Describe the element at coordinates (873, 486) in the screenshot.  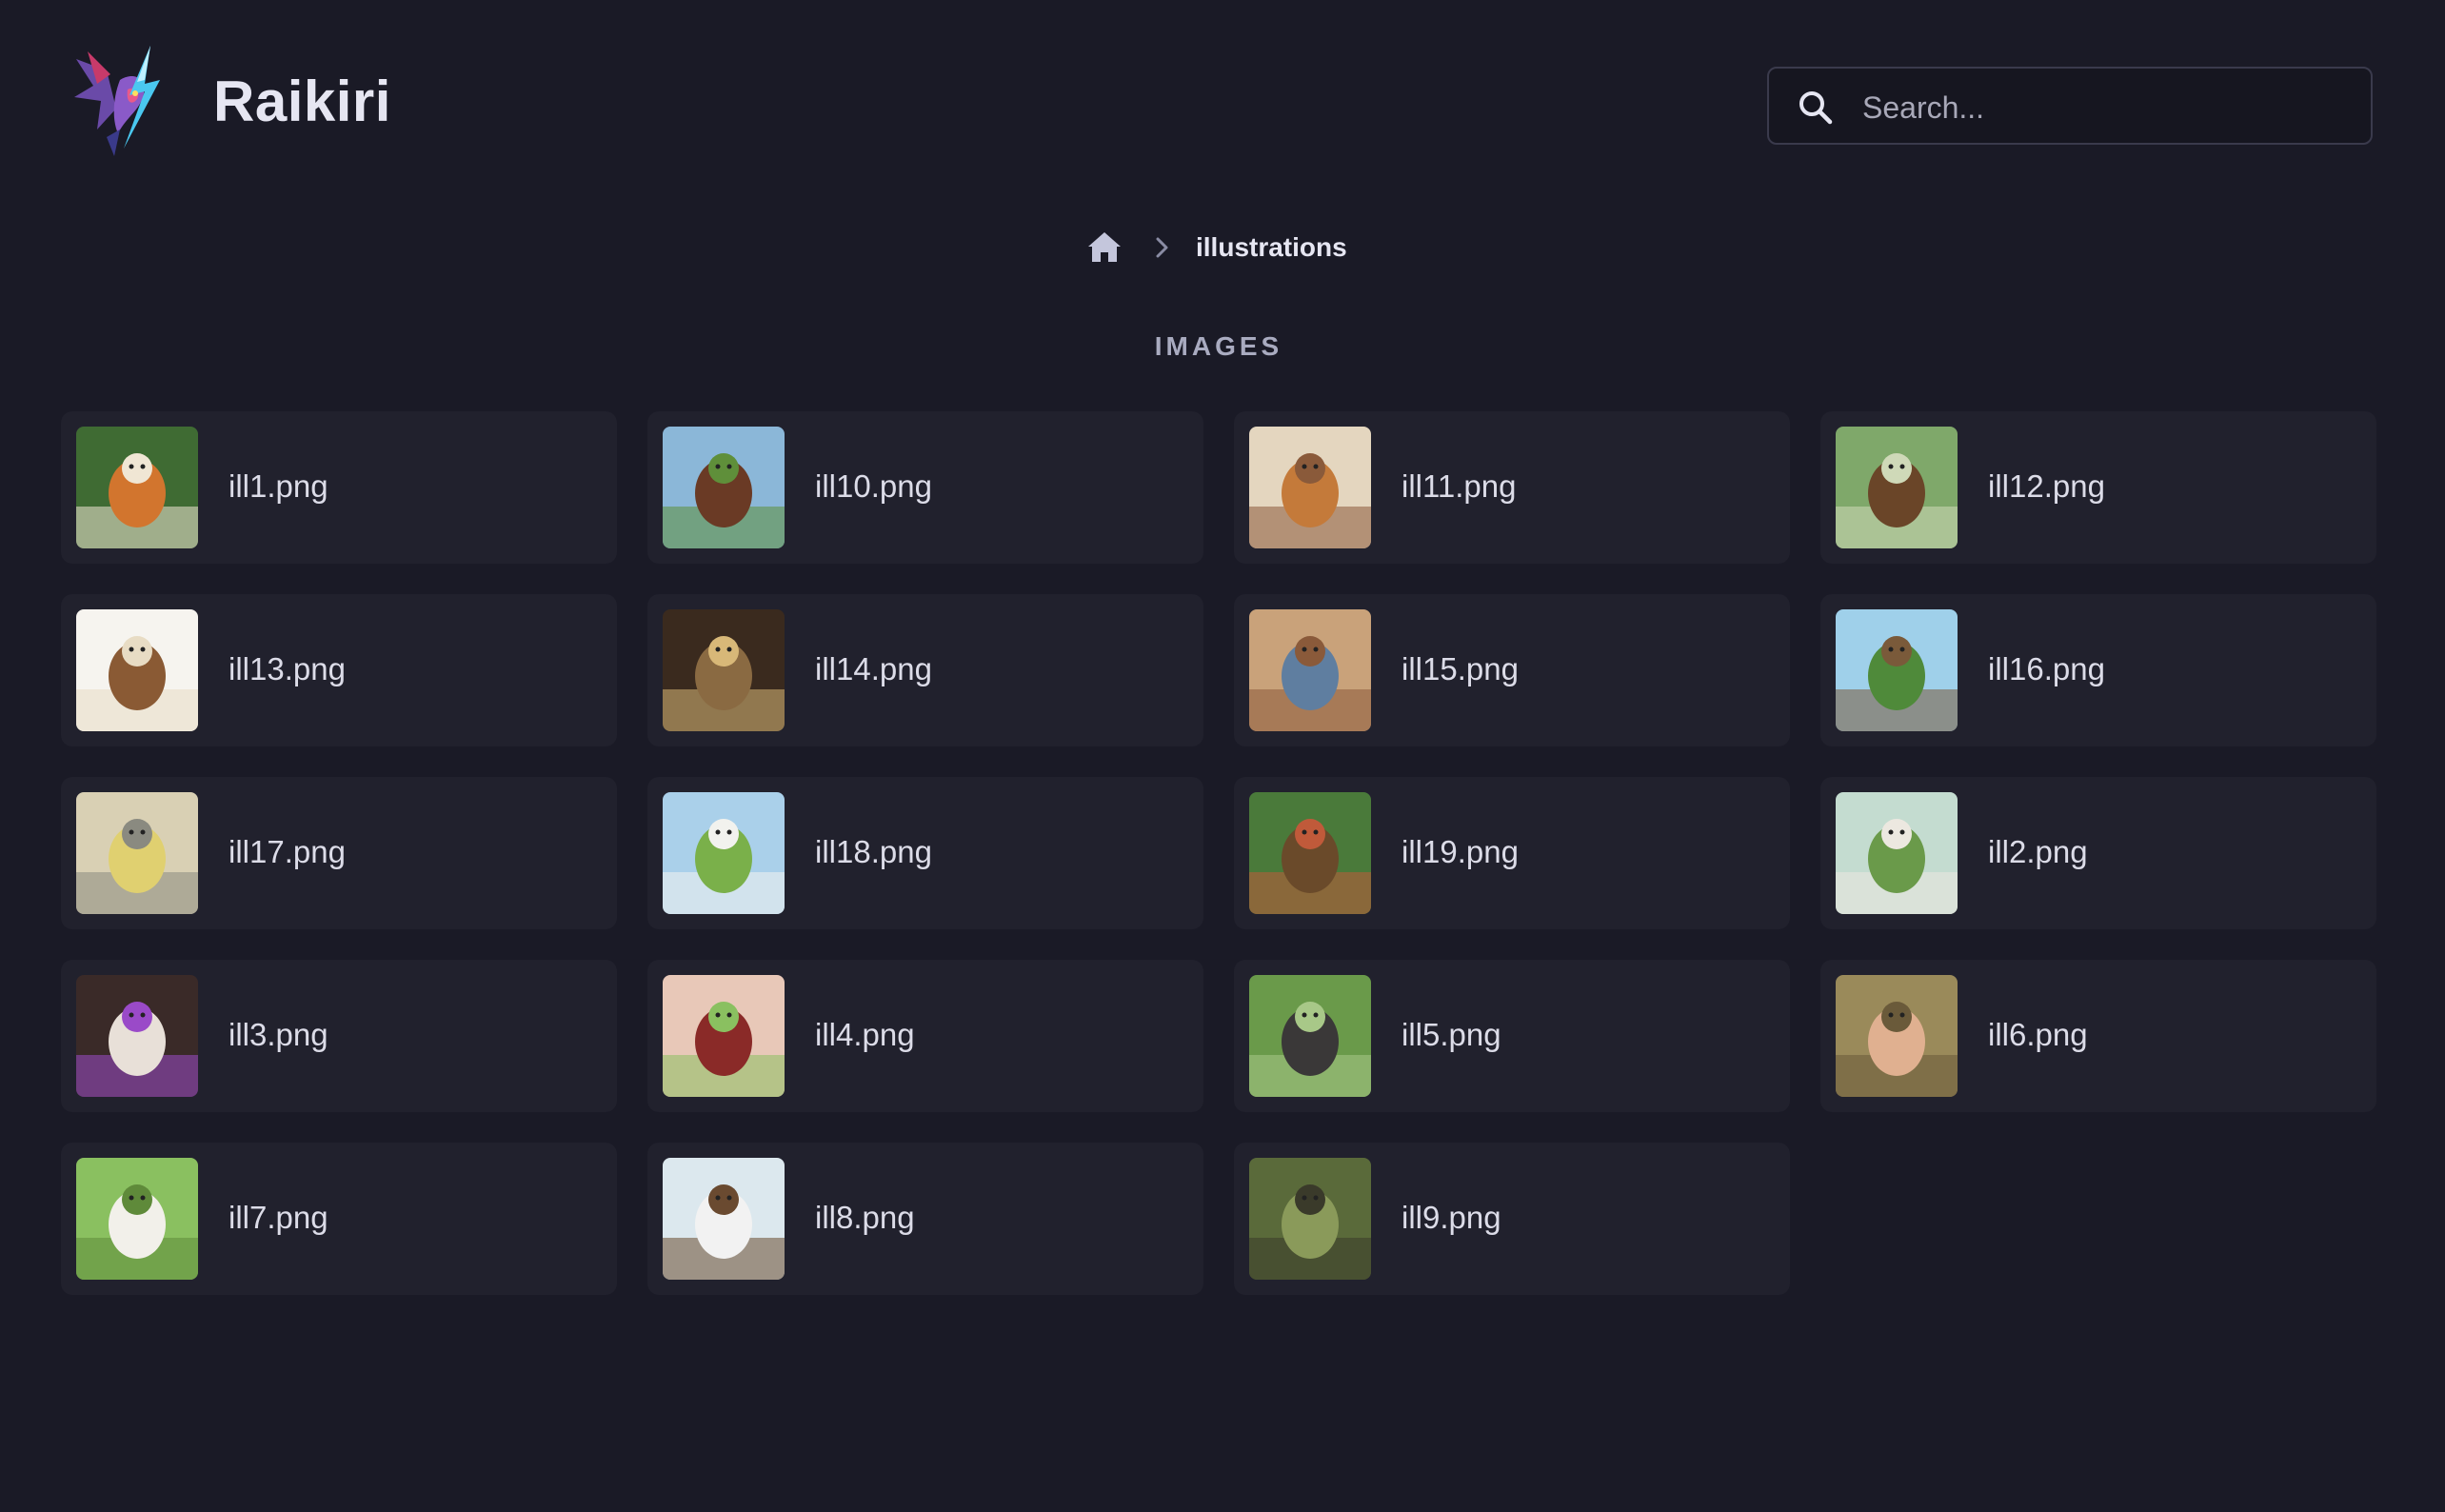
I see `image-filename: ill10.png` at that location.